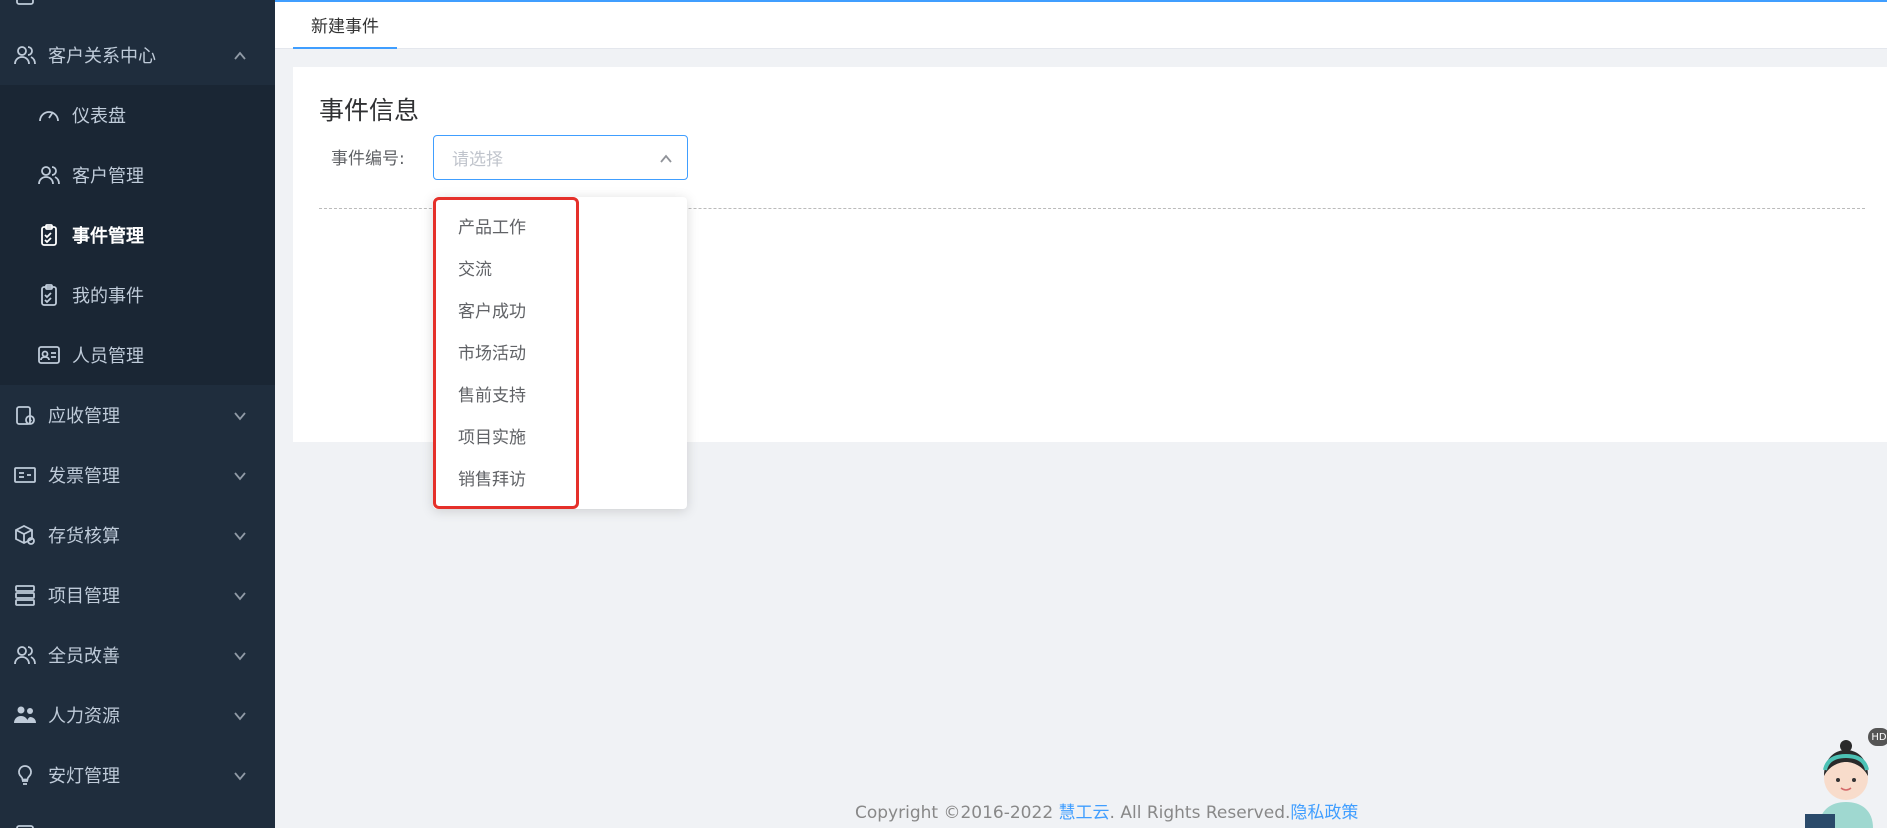 The image size is (1887, 828). I want to click on highlight-box, so click(506, 353).